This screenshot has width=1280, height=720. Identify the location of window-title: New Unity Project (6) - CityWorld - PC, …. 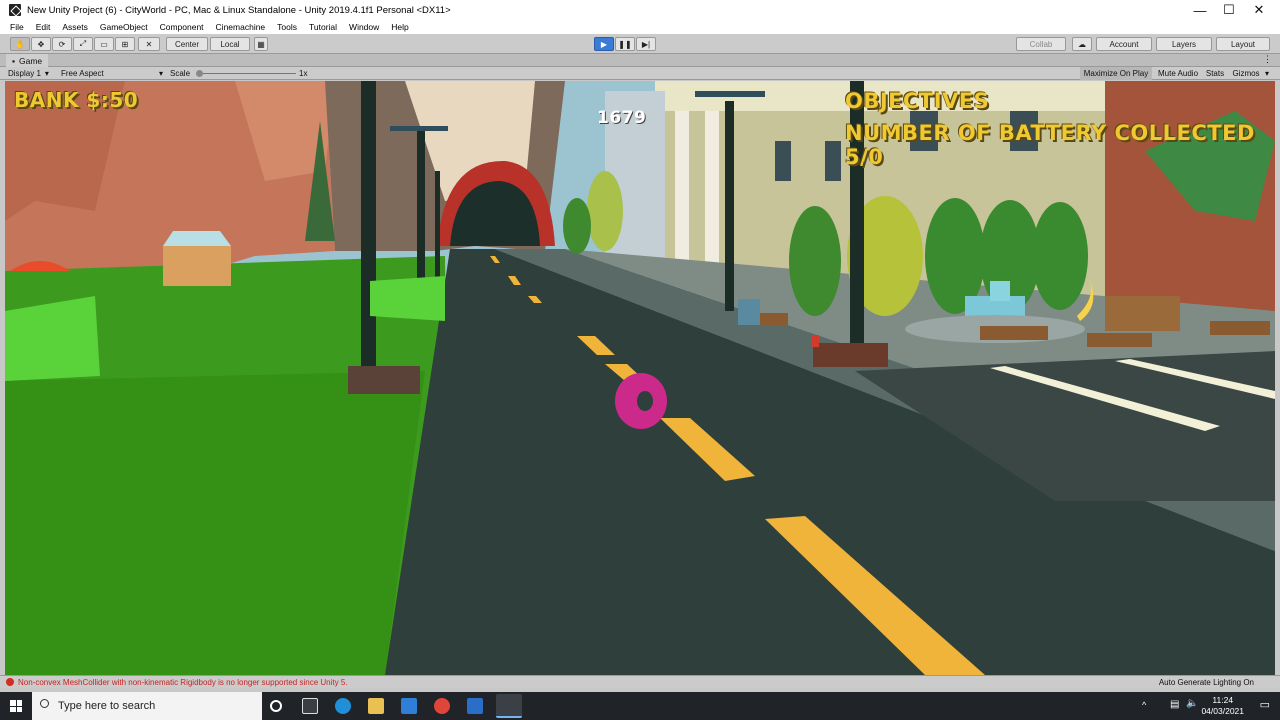
(239, 10).